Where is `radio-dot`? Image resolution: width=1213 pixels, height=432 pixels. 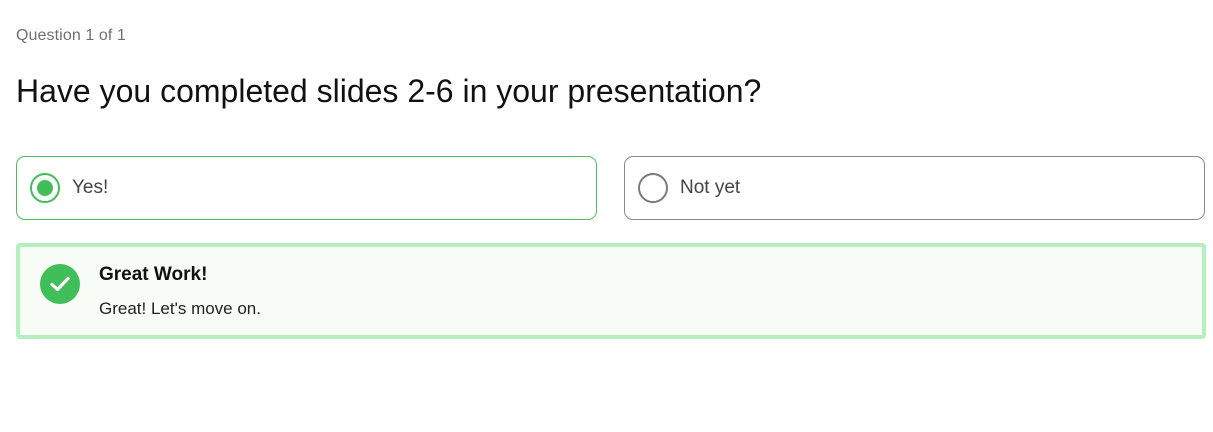 radio-dot is located at coordinates (45, 188).